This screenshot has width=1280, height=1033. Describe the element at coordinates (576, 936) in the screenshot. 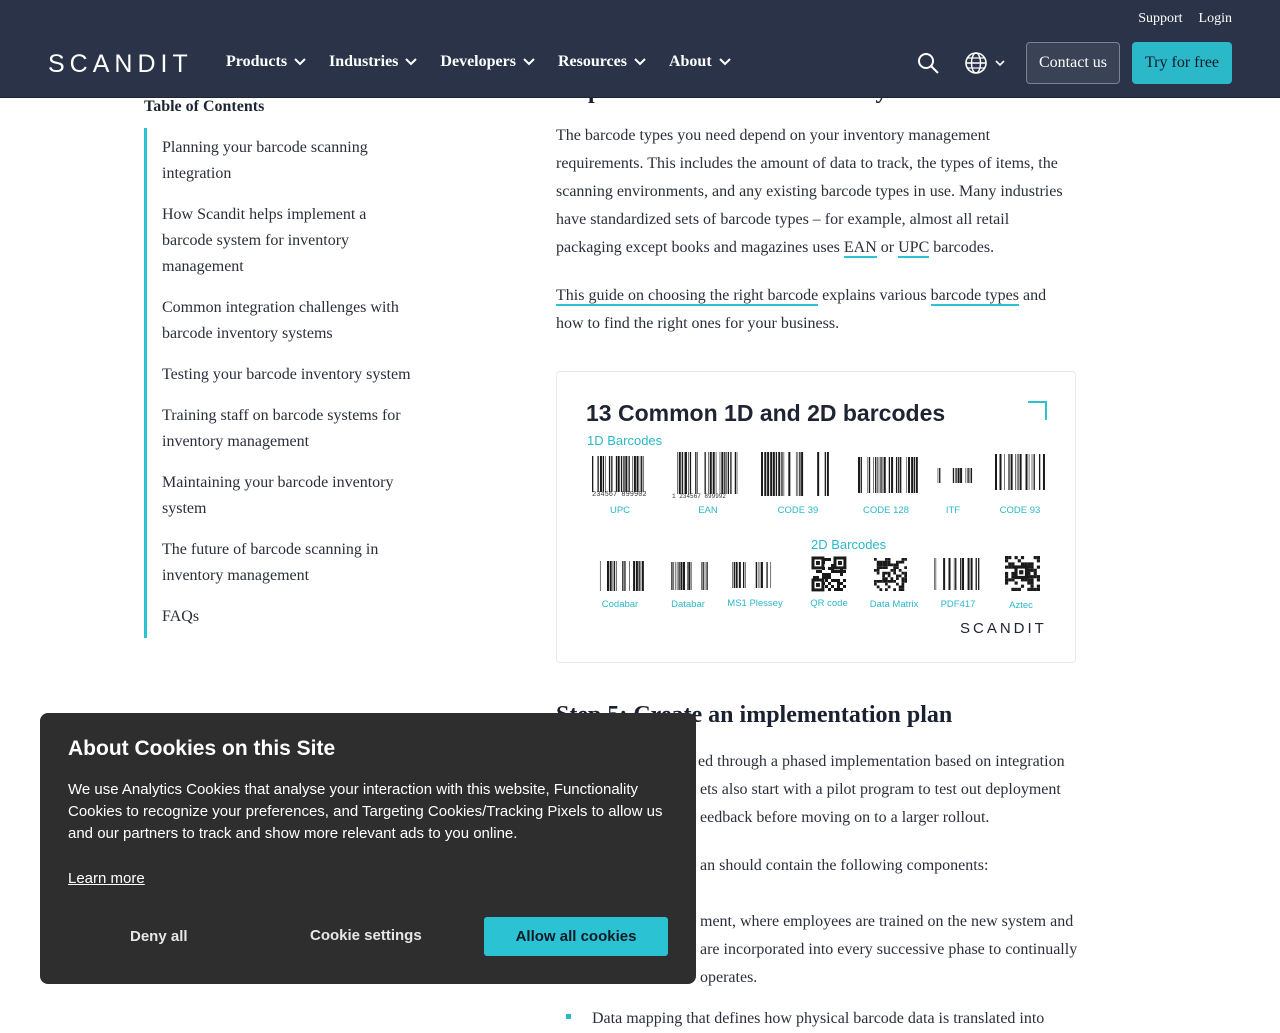

I see `allow-all-cookies-button: Allow all cookies` at that location.